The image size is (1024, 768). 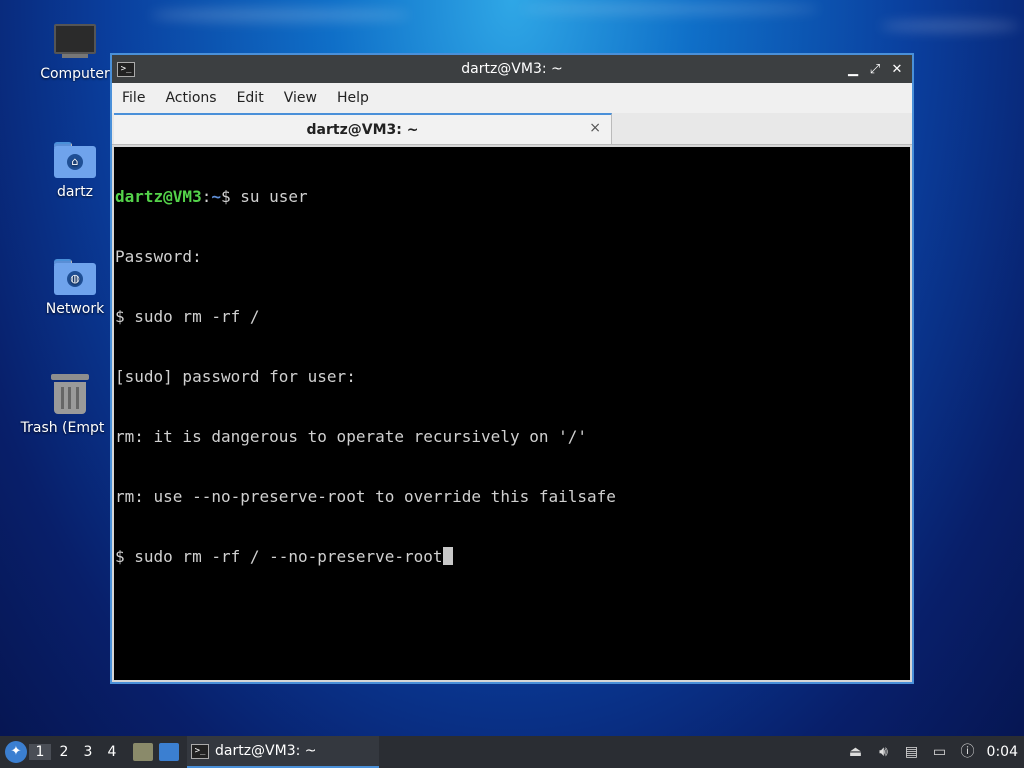 What do you see at coordinates (968, 752) in the screenshot?
I see `notification-icon: ⓘ` at bounding box center [968, 752].